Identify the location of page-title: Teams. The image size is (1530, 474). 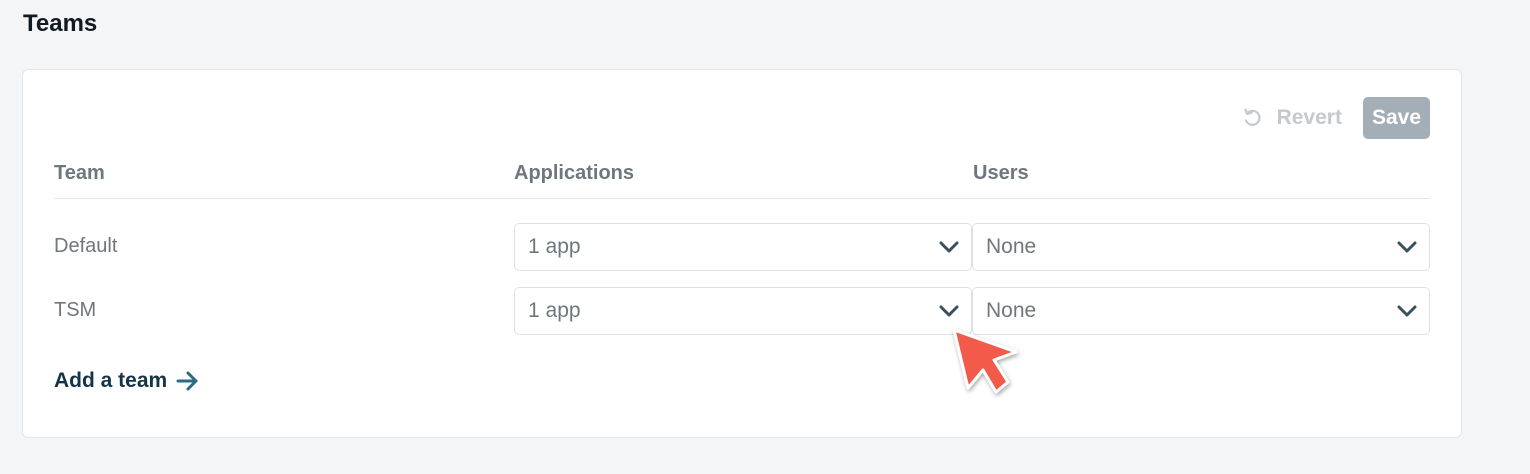
(60, 23).